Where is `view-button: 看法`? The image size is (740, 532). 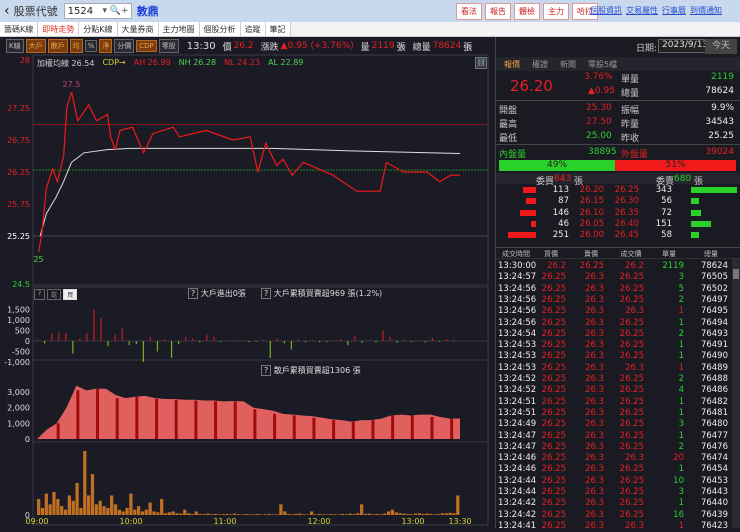
view-button: 看法 is located at coordinates (469, 11).